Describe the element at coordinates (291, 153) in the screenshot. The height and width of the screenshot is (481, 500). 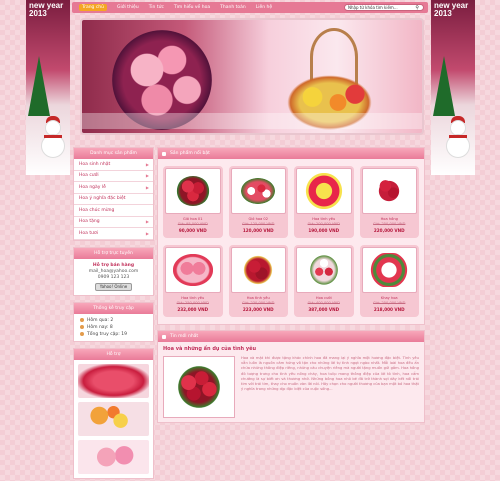
I see `featured-products-header: Sản phẩm nổi bật` at that location.